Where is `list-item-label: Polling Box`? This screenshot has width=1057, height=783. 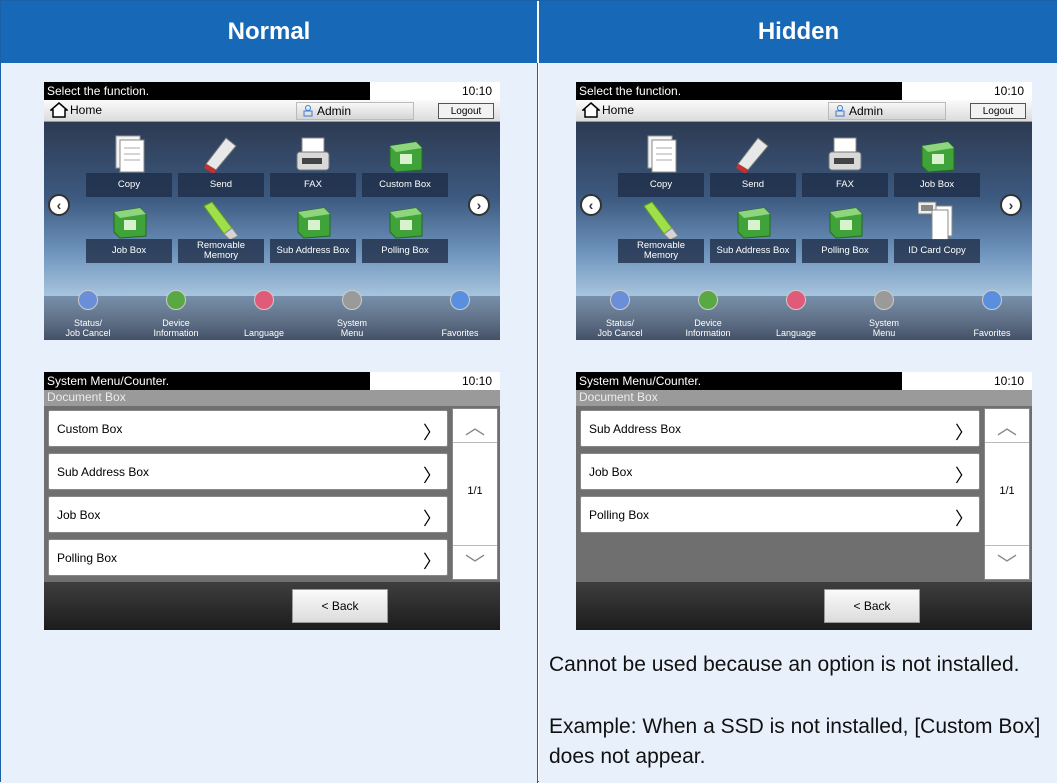
list-item-label: Polling Box is located at coordinates (619, 514).